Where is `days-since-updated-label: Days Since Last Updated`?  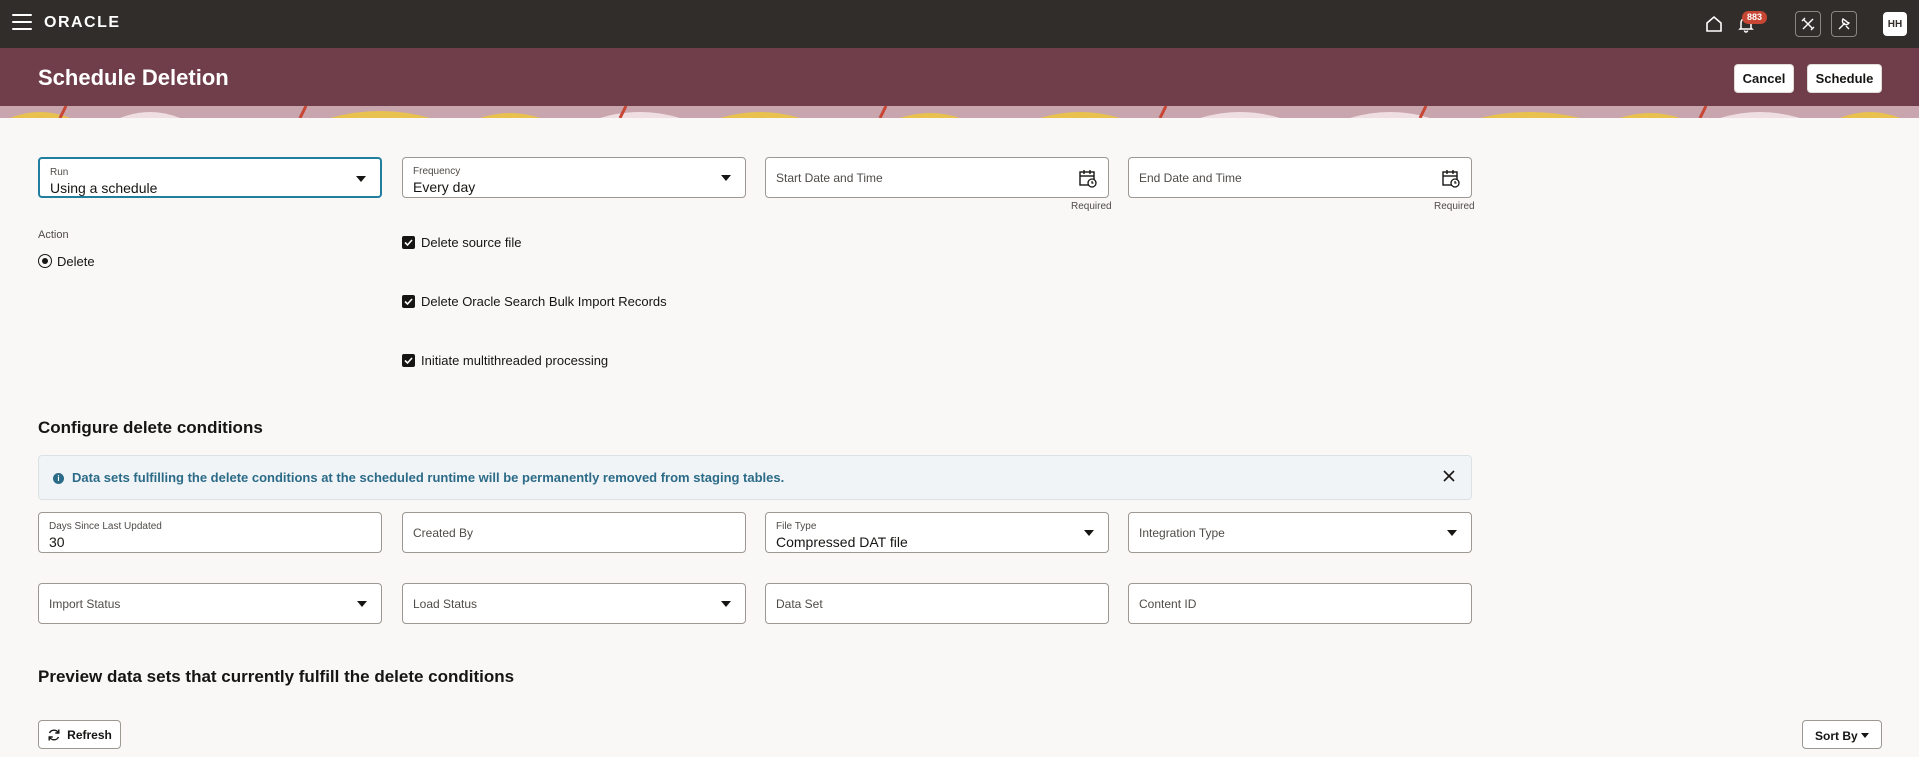
days-since-updated-label: Days Since Last Updated is located at coordinates (105, 526).